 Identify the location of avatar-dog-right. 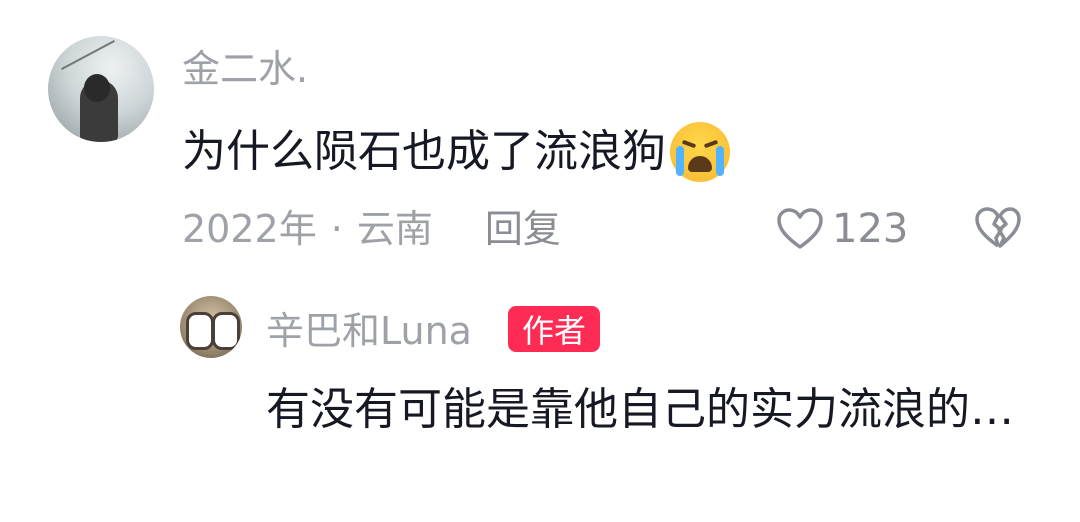
(226, 331).